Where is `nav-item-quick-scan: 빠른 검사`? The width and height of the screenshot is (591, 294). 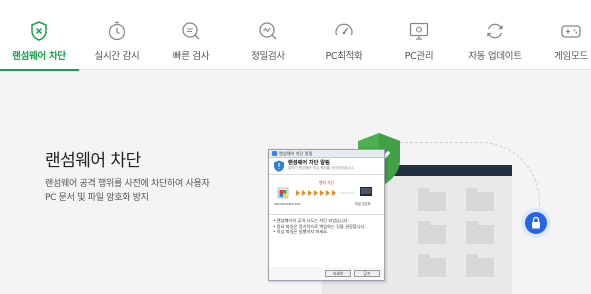
nav-item-quick-scan: 빠른 검사 is located at coordinates (191, 35).